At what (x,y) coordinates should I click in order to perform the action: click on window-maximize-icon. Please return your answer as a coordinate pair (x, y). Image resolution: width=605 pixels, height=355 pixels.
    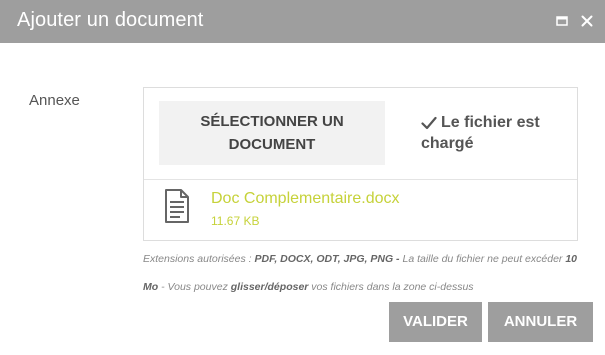
    Looking at the image, I should click on (562, 21).